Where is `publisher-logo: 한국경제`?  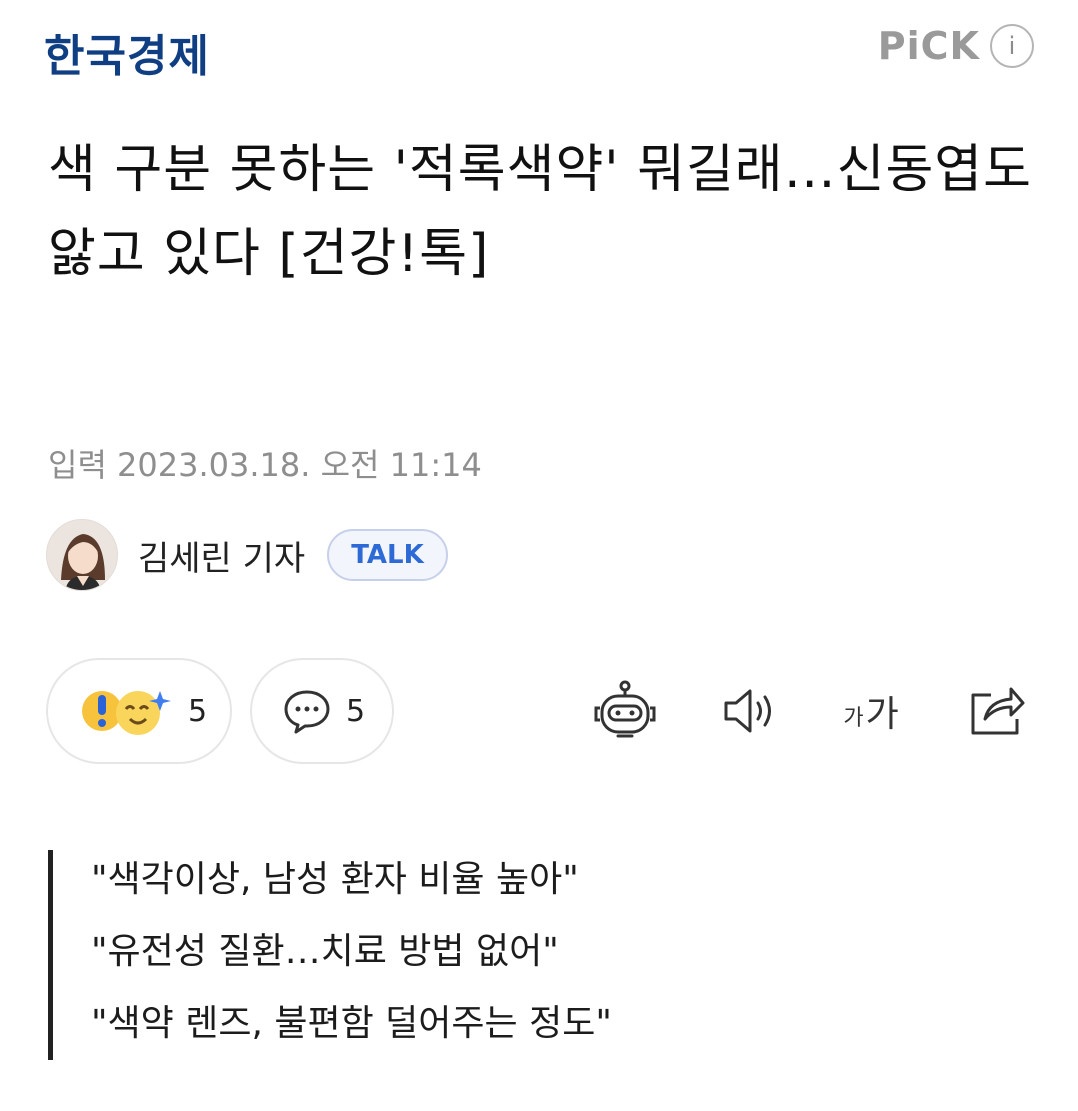
publisher-logo: 한국경제 is located at coordinates (127, 52).